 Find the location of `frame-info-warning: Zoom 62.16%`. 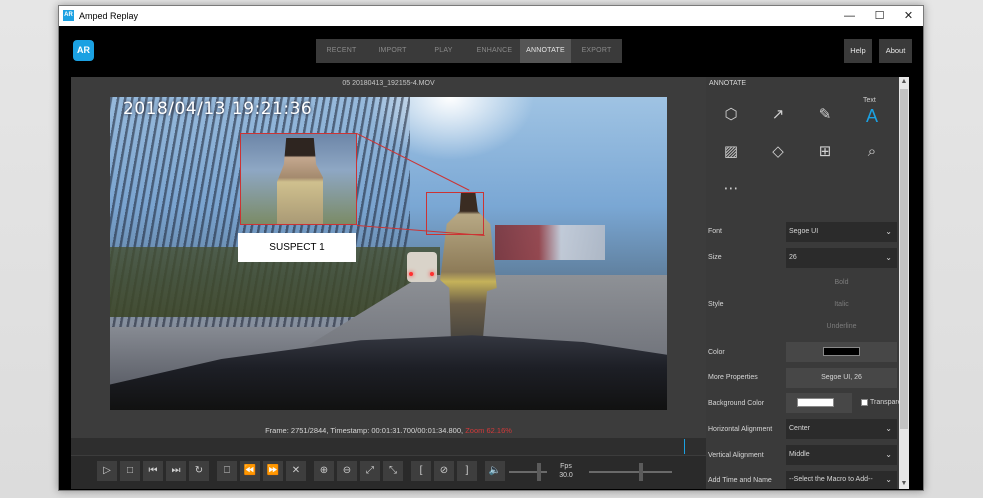

frame-info-warning: Zoom 62.16% is located at coordinates (488, 430).